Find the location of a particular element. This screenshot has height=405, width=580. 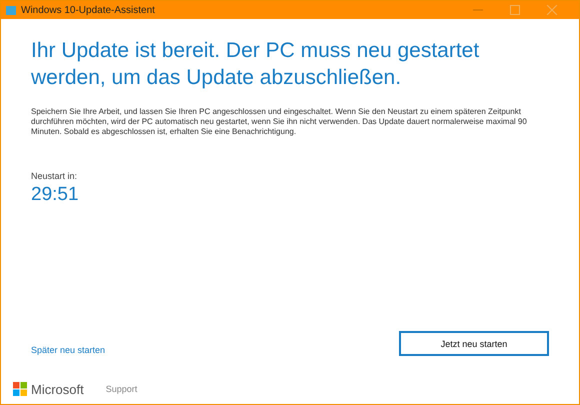

countdown-value: 29:51 is located at coordinates (55, 195).